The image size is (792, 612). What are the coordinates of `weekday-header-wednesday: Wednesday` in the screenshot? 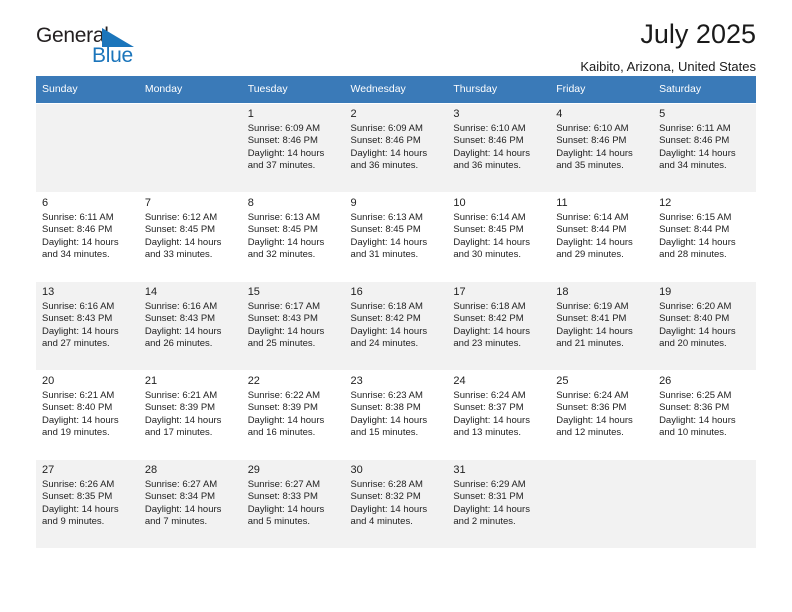 It's located at (396, 89).